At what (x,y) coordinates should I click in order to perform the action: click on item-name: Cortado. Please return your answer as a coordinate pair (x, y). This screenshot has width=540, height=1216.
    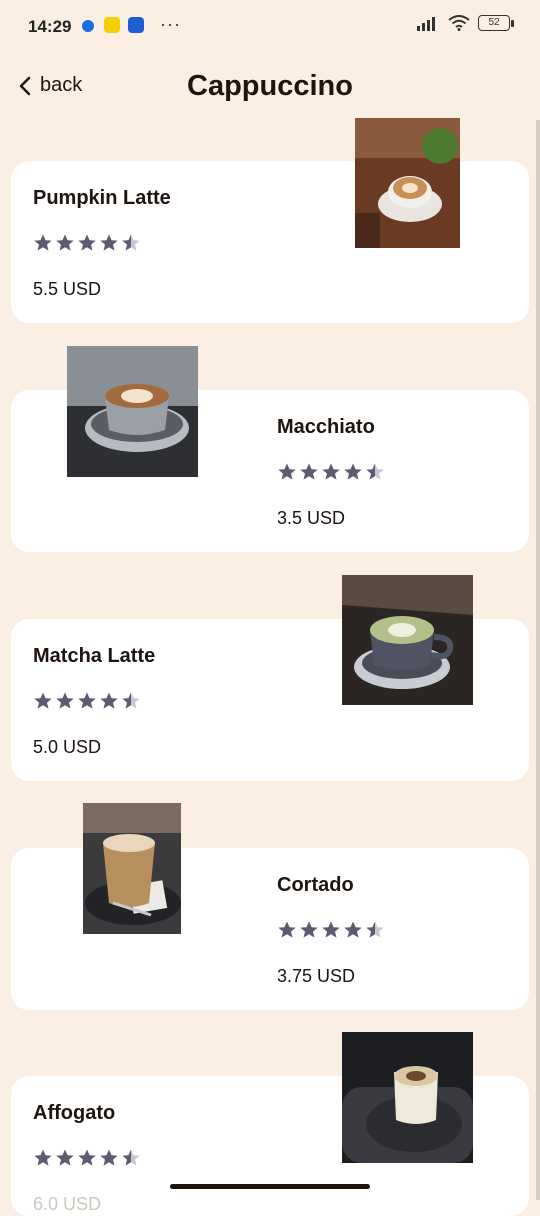
    Looking at the image, I should click on (315, 885).